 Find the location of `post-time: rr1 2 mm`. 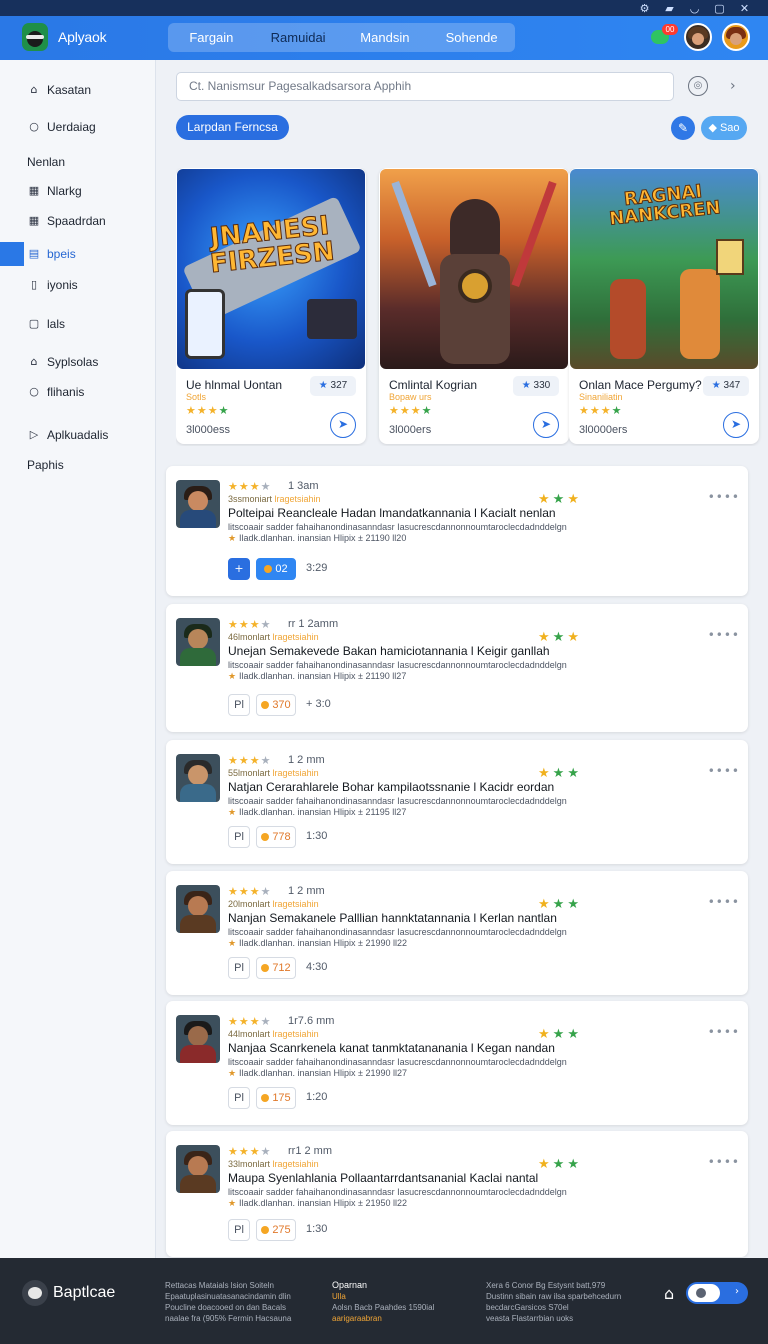

post-time: rr1 2 mm is located at coordinates (310, 1151).